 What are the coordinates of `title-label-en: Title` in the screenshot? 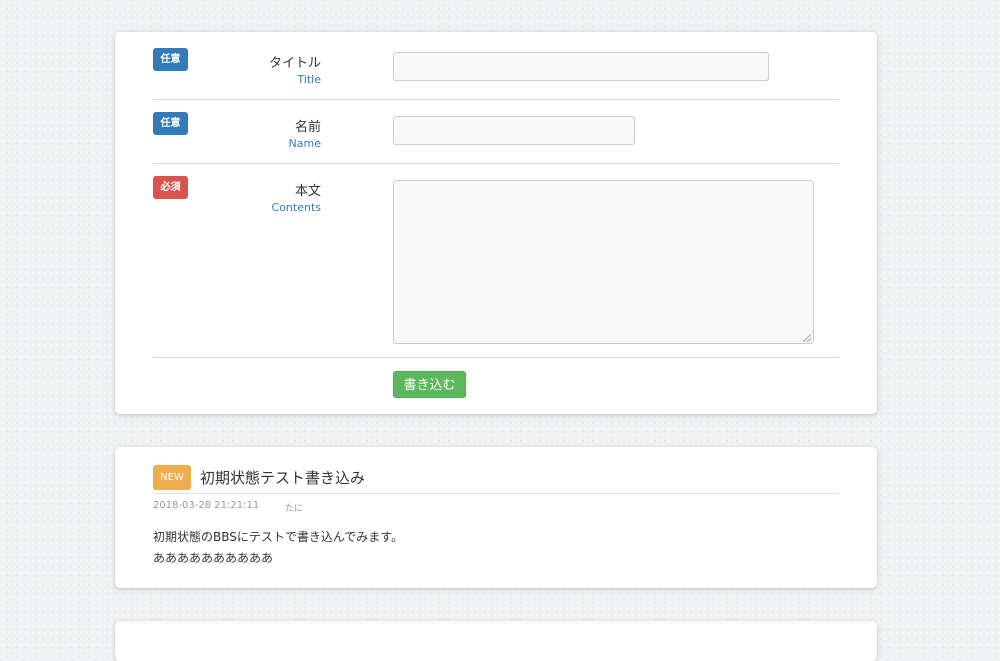 It's located at (309, 79).